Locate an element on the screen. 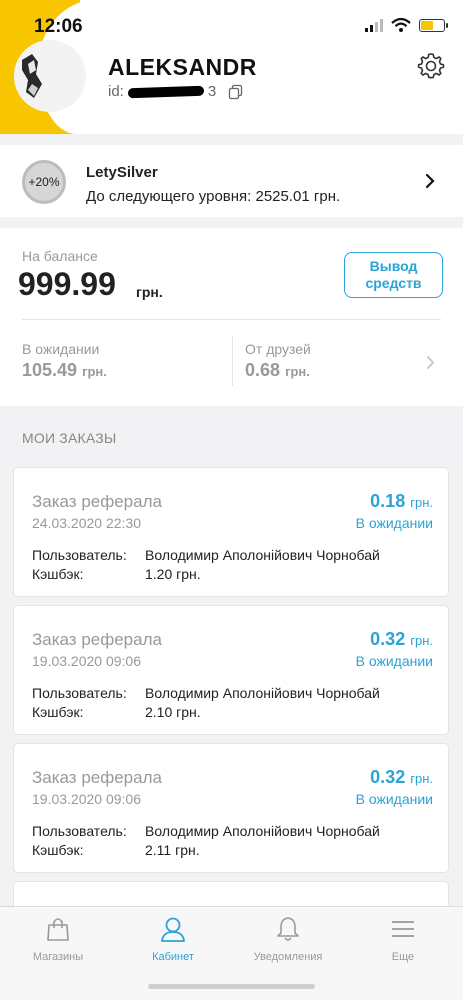  pending-currency: грн. is located at coordinates (94, 371).